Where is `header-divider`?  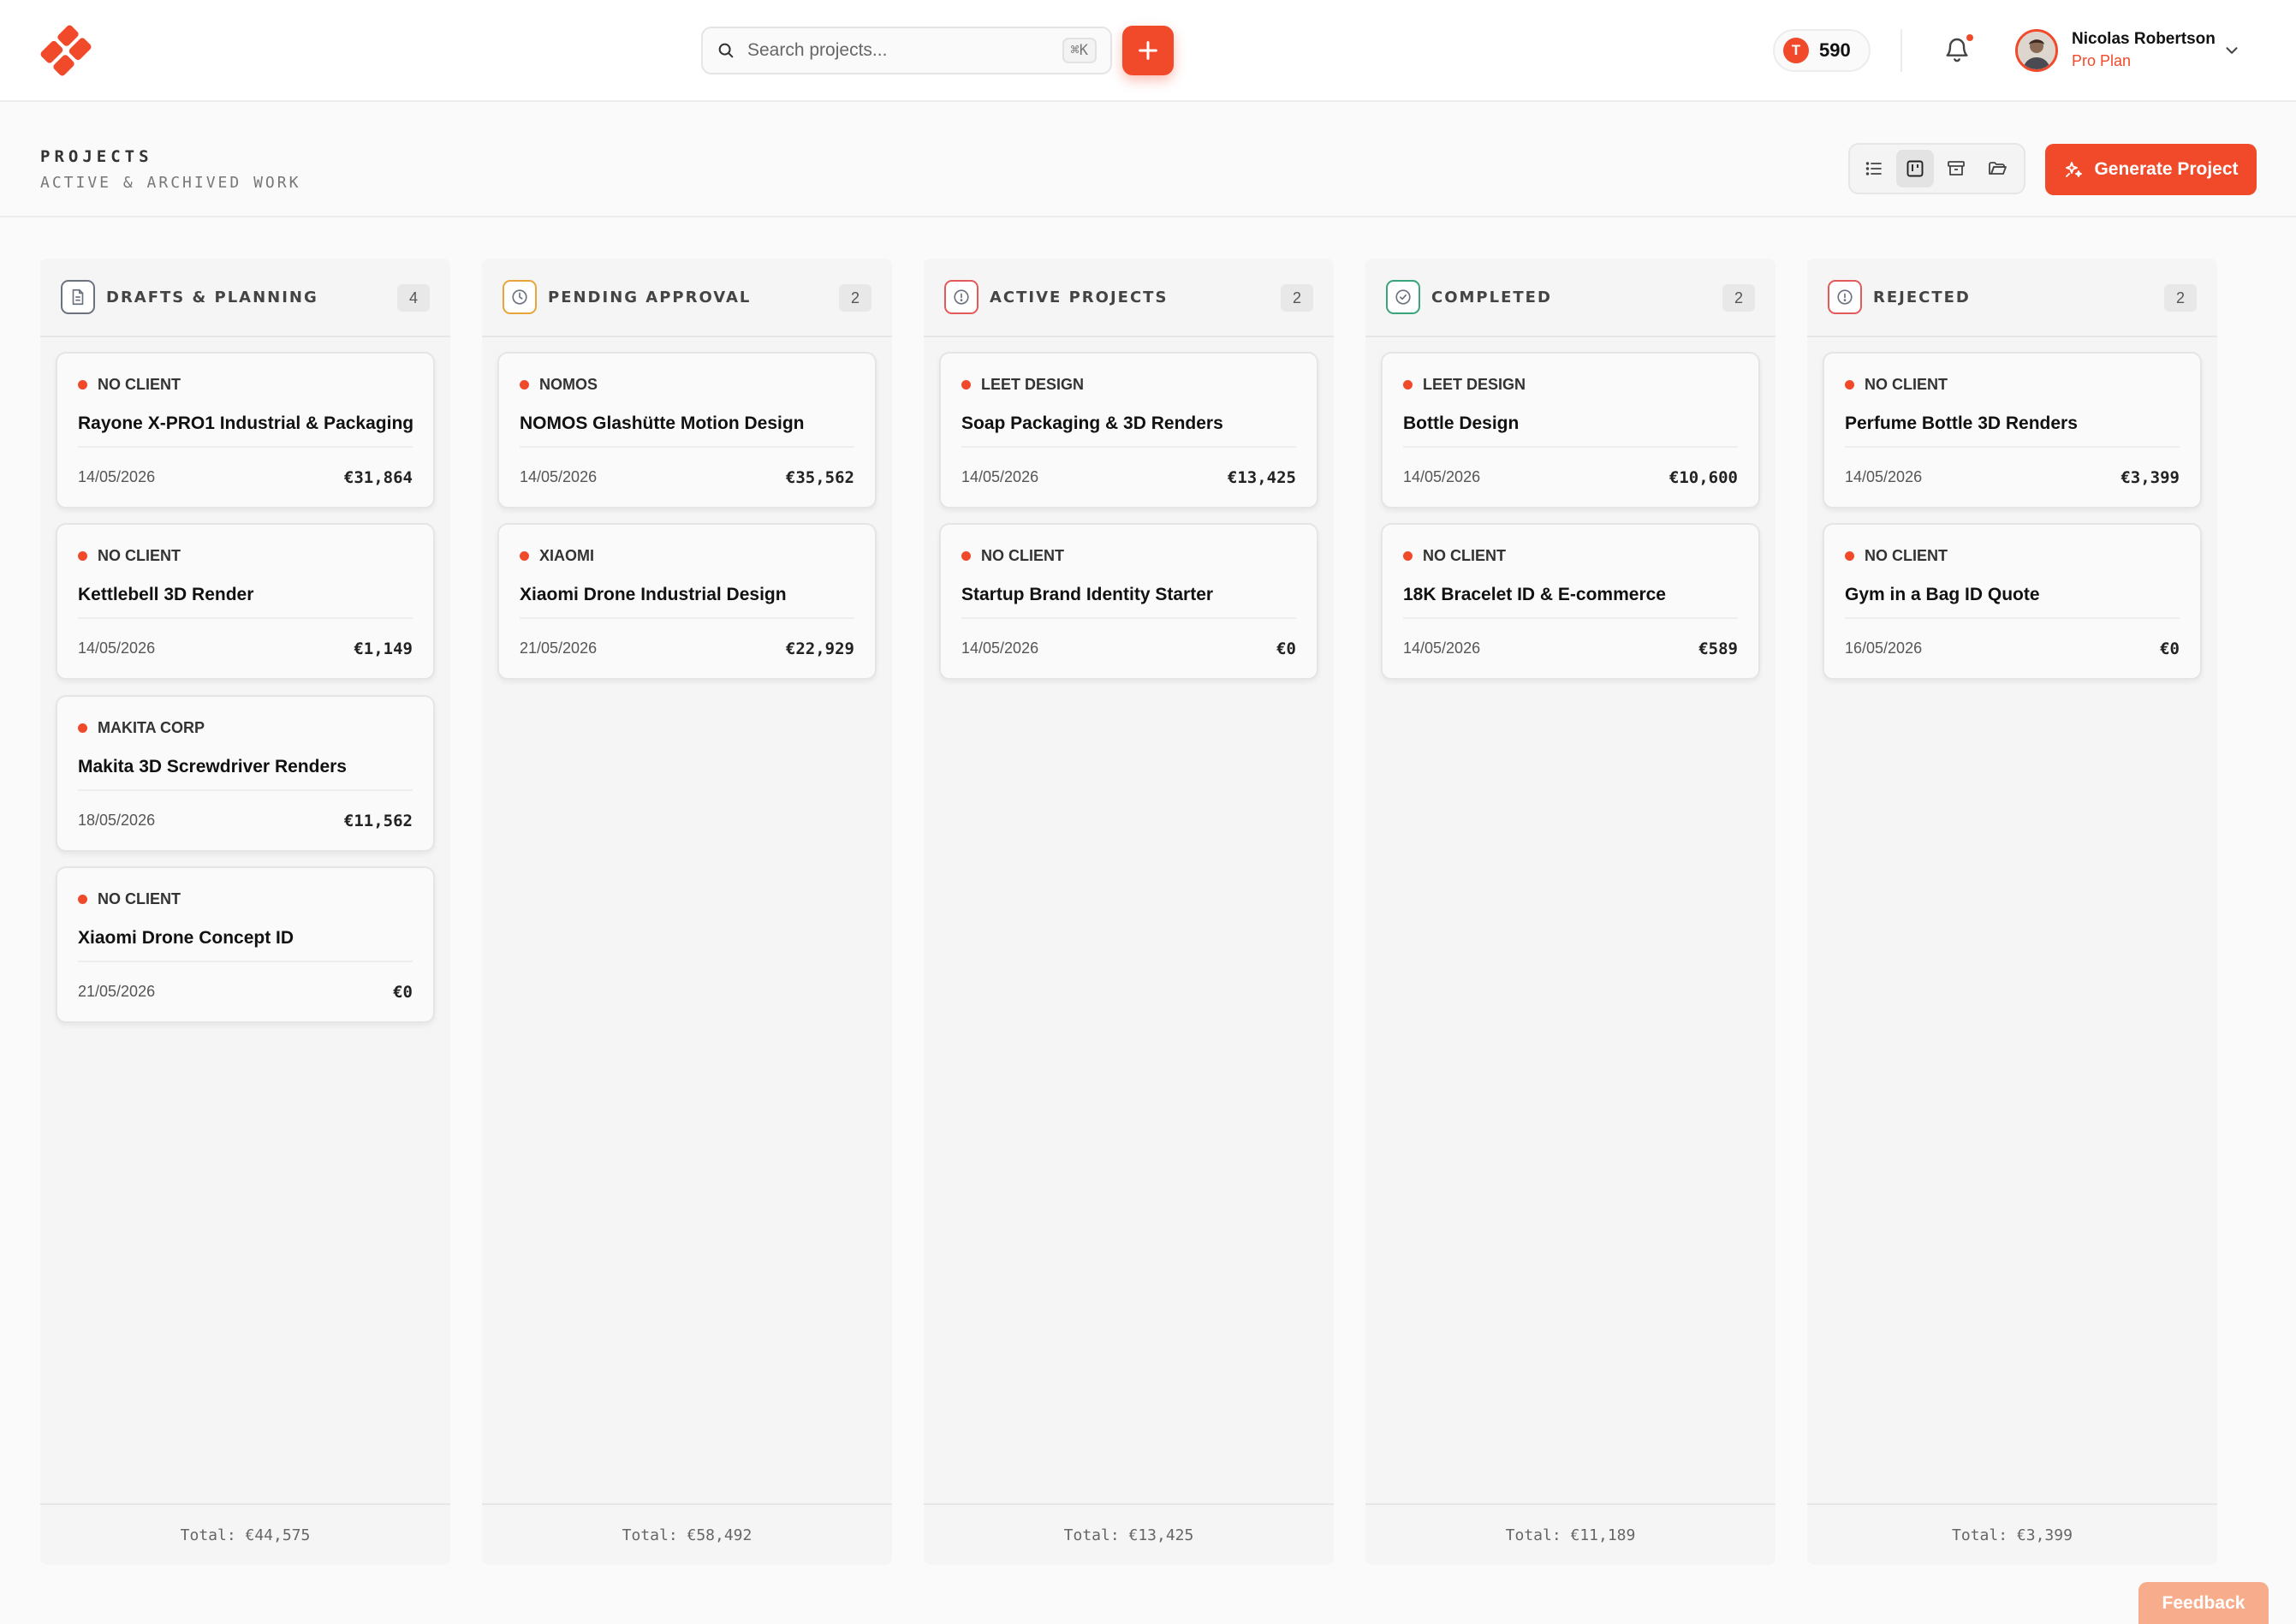
header-divider is located at coordinates (1901, 50).